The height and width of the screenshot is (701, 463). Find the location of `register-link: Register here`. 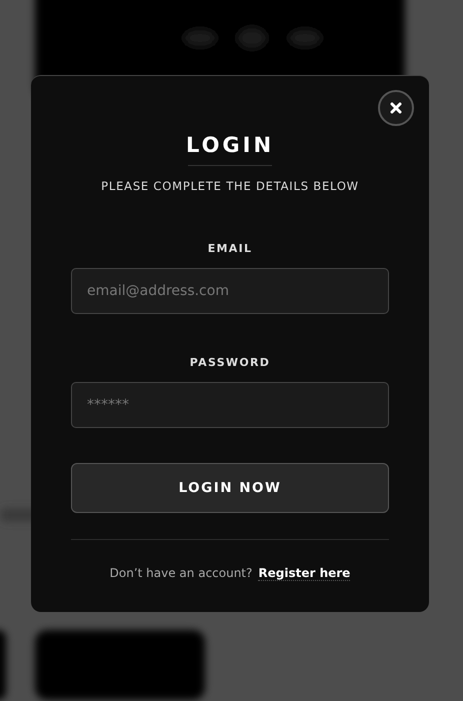

register-link: Register here is located at coordinates (304, 573).